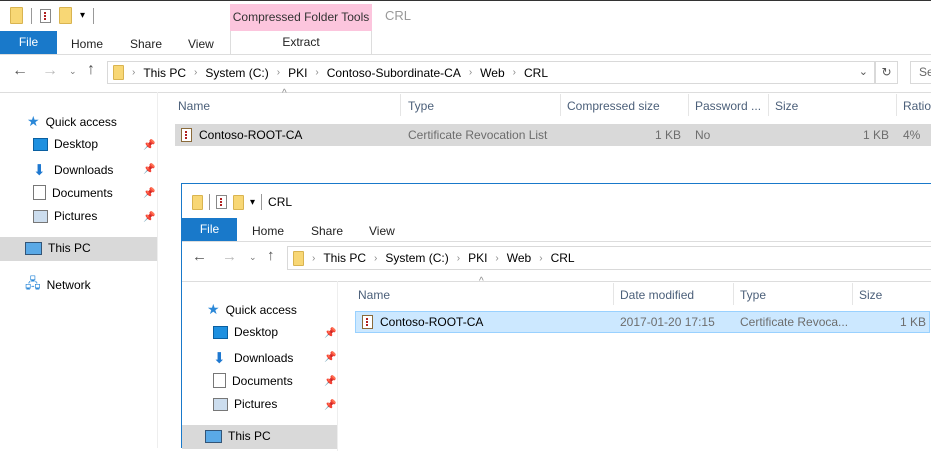  I want to click on computer-icon, so click(213, 436).